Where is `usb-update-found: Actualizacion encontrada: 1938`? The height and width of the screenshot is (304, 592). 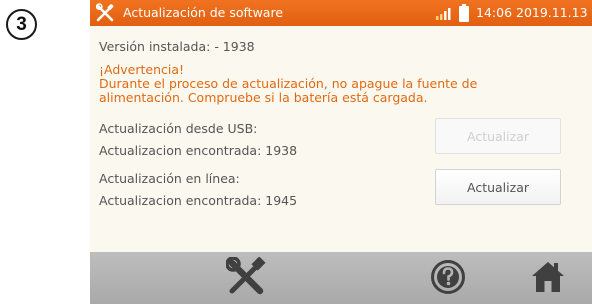 usb-update-found: Actualizacion encontrada: 1938 is located at coordinates (198, 150).